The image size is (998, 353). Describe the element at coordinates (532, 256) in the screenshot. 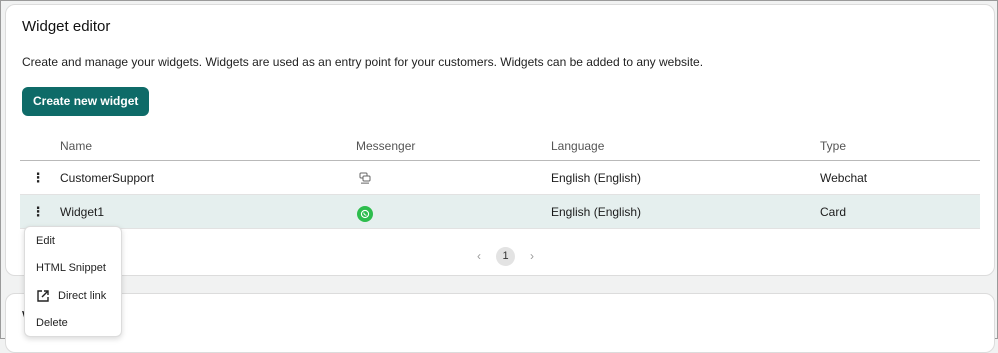

I see `chevron-right-icon: ›` at that location.